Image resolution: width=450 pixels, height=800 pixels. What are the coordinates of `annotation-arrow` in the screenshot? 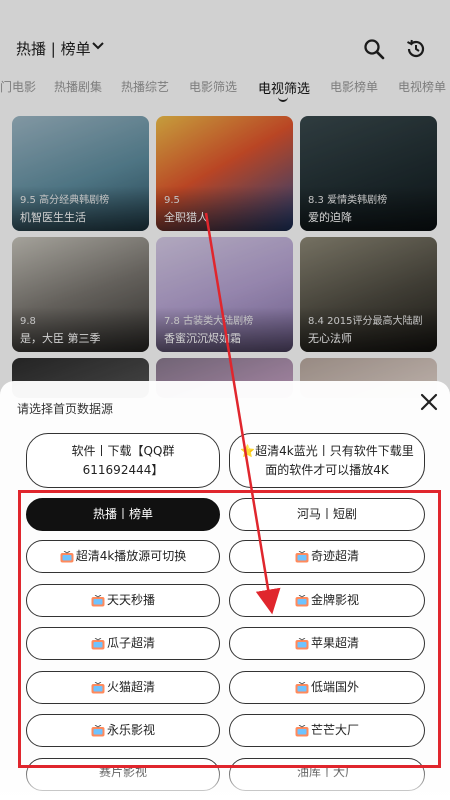 It's located at (242, 413).